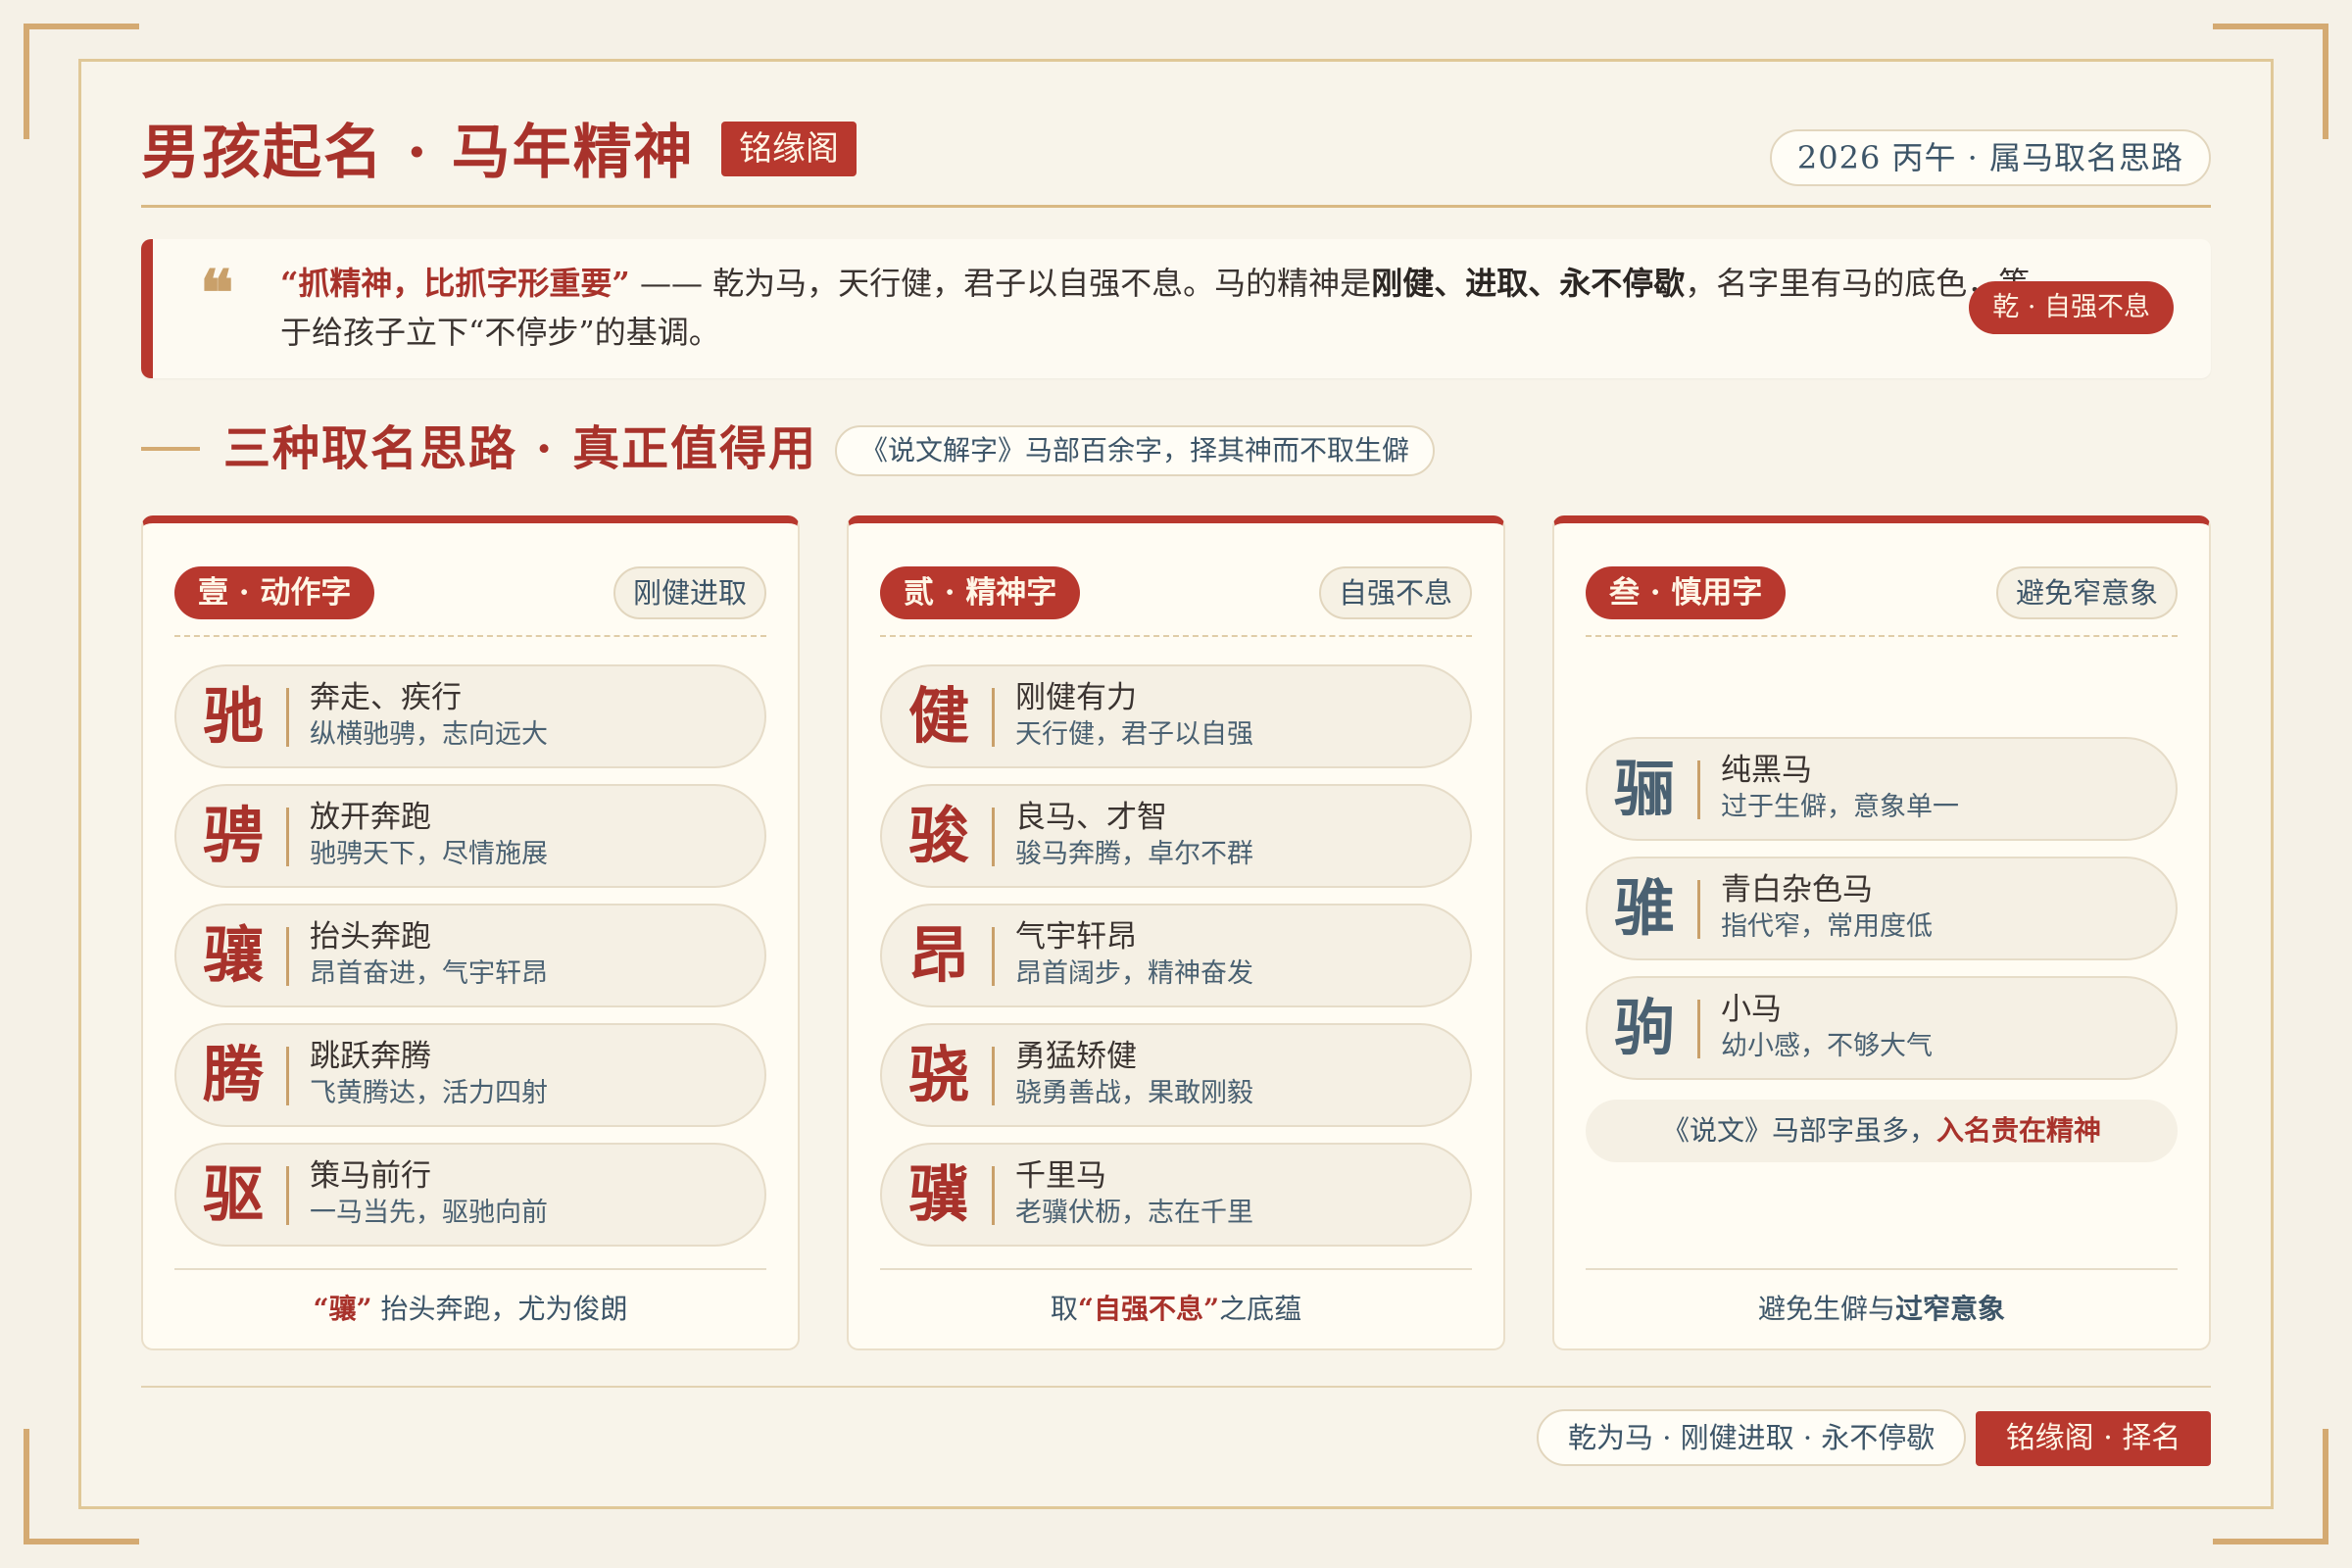 The image size is (2352, 1568). What do you see at coordinates (689, 592) in the screenshot?
I see `card-note: 刚健进取` at bounding box center [689, 592].